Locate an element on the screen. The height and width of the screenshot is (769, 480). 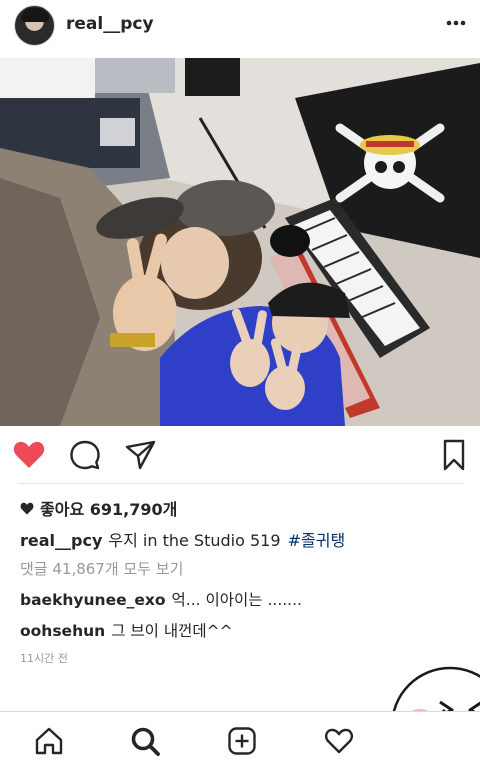
avatar is located at coordinates (34, 25).